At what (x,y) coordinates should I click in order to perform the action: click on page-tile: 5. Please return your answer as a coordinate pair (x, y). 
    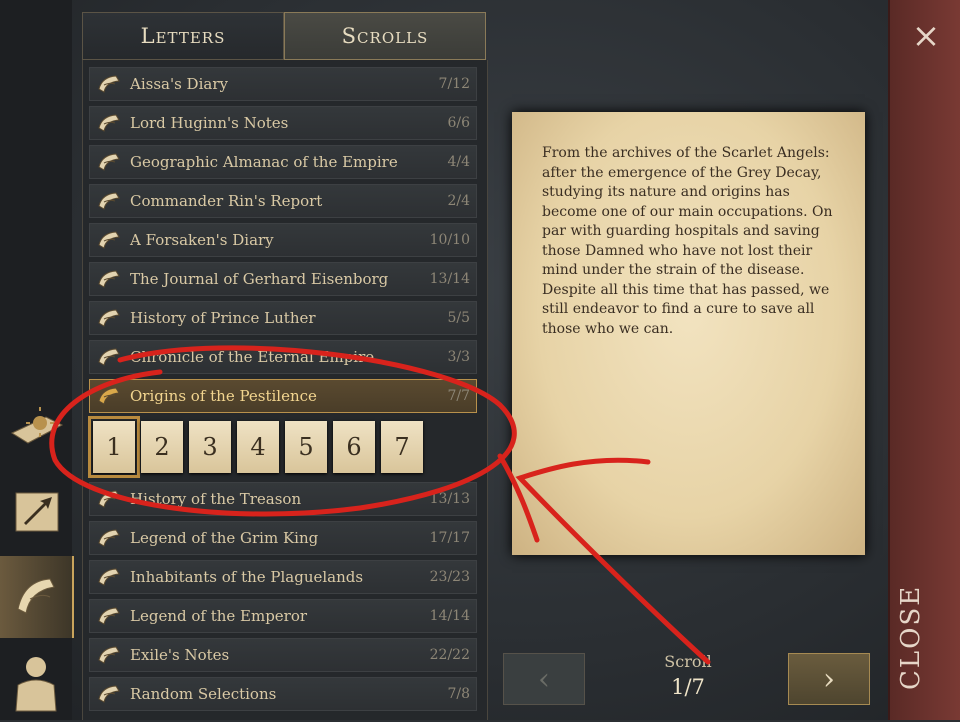
    Looking at the image, I should click on (306, 447).